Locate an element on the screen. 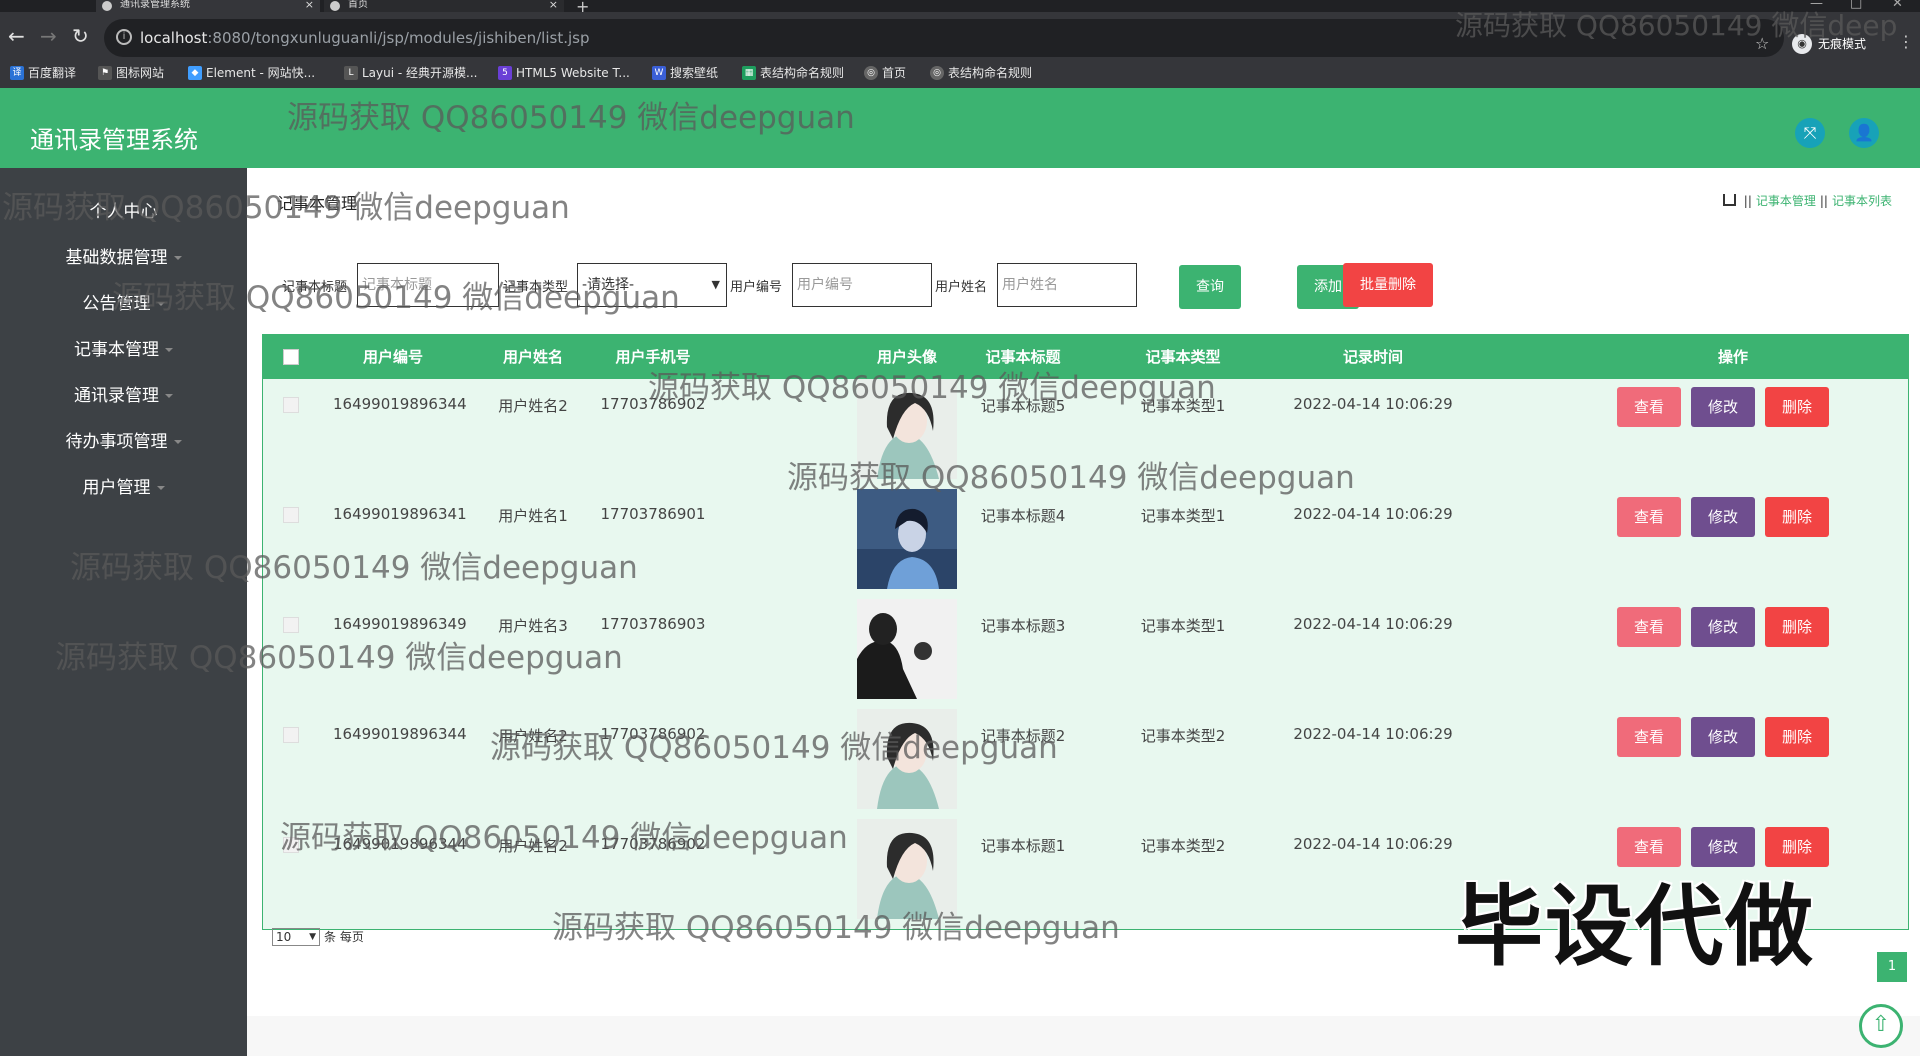  breadcrumb-item: 记事本列表 is located at coordinates (1862, 201).